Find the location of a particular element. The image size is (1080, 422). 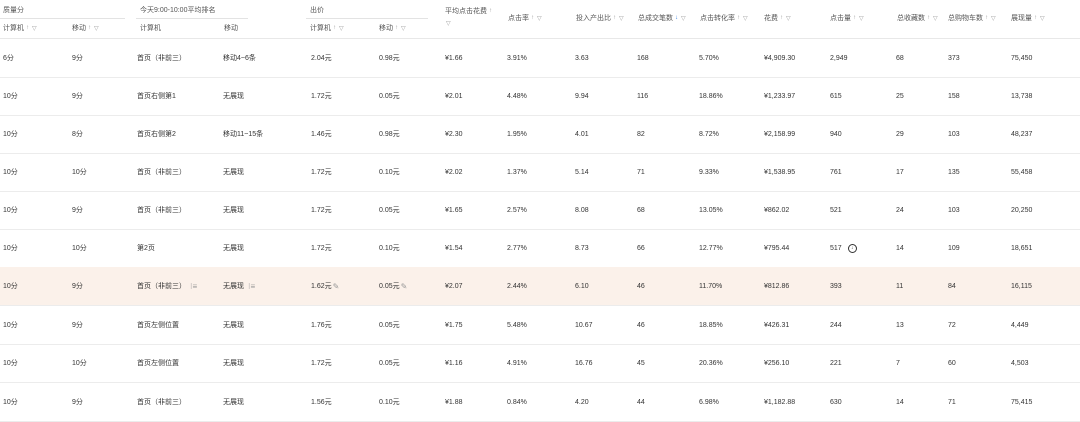

cell-bid-pc: 2.04元 is located at coordinates (321, 58).